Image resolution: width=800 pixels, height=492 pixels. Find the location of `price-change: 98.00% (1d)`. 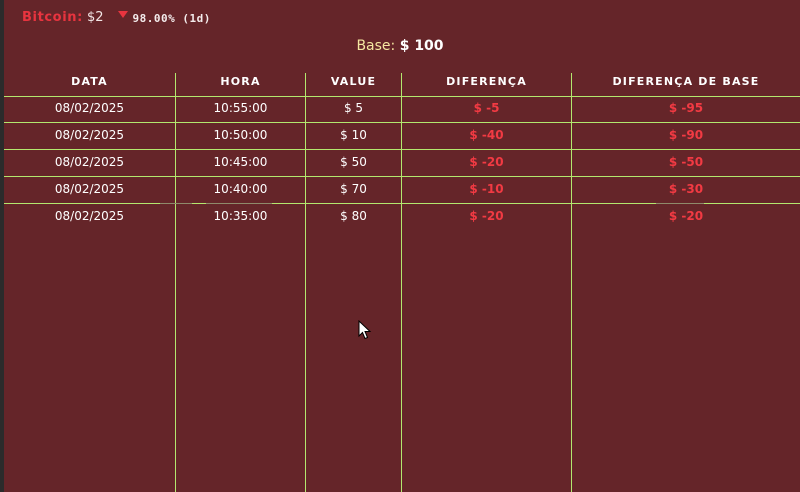

price-change: 98.00% (1d) is located at coordinates (171, 18).